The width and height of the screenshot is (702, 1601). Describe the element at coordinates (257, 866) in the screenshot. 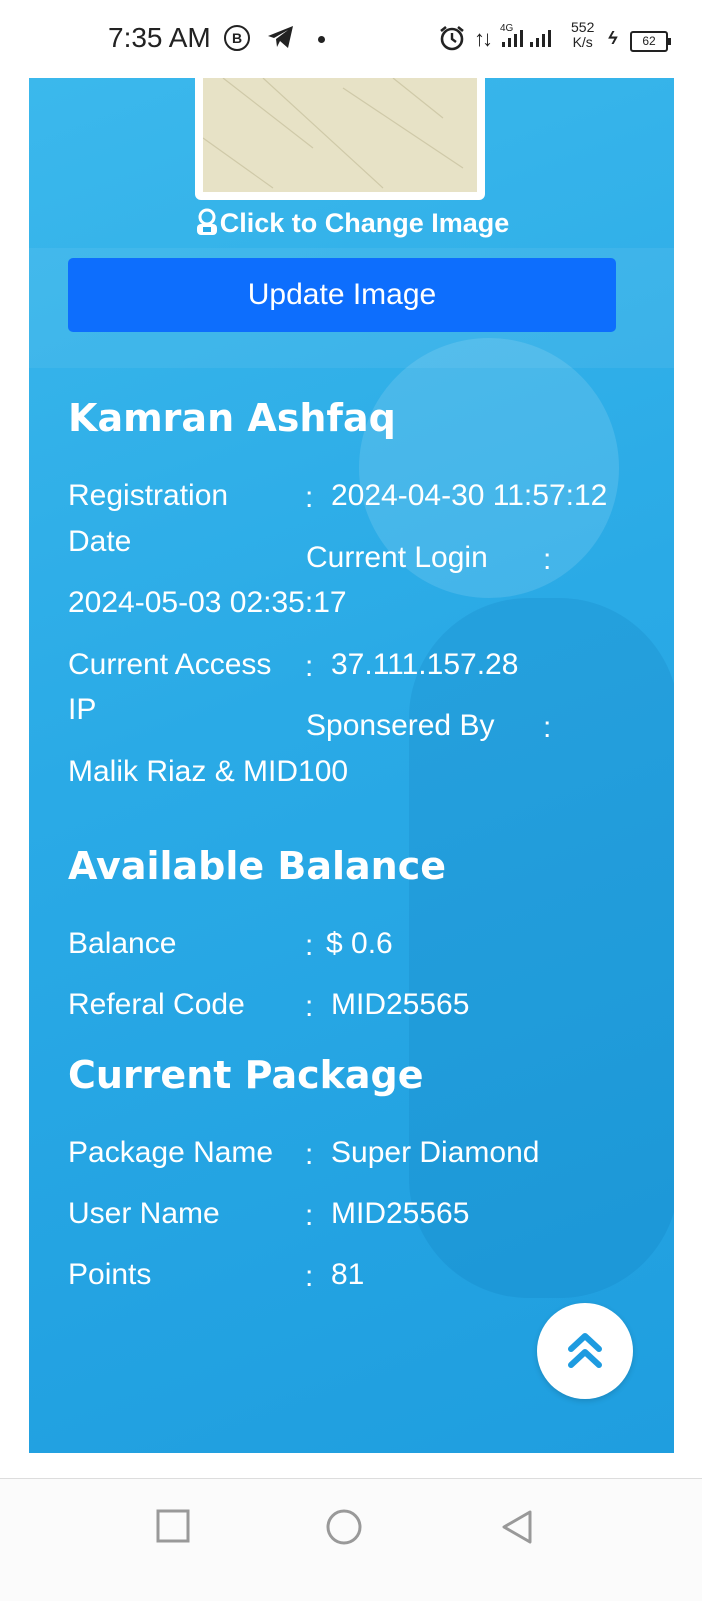

I see `available-balance-heading: Available Balance` at that location.